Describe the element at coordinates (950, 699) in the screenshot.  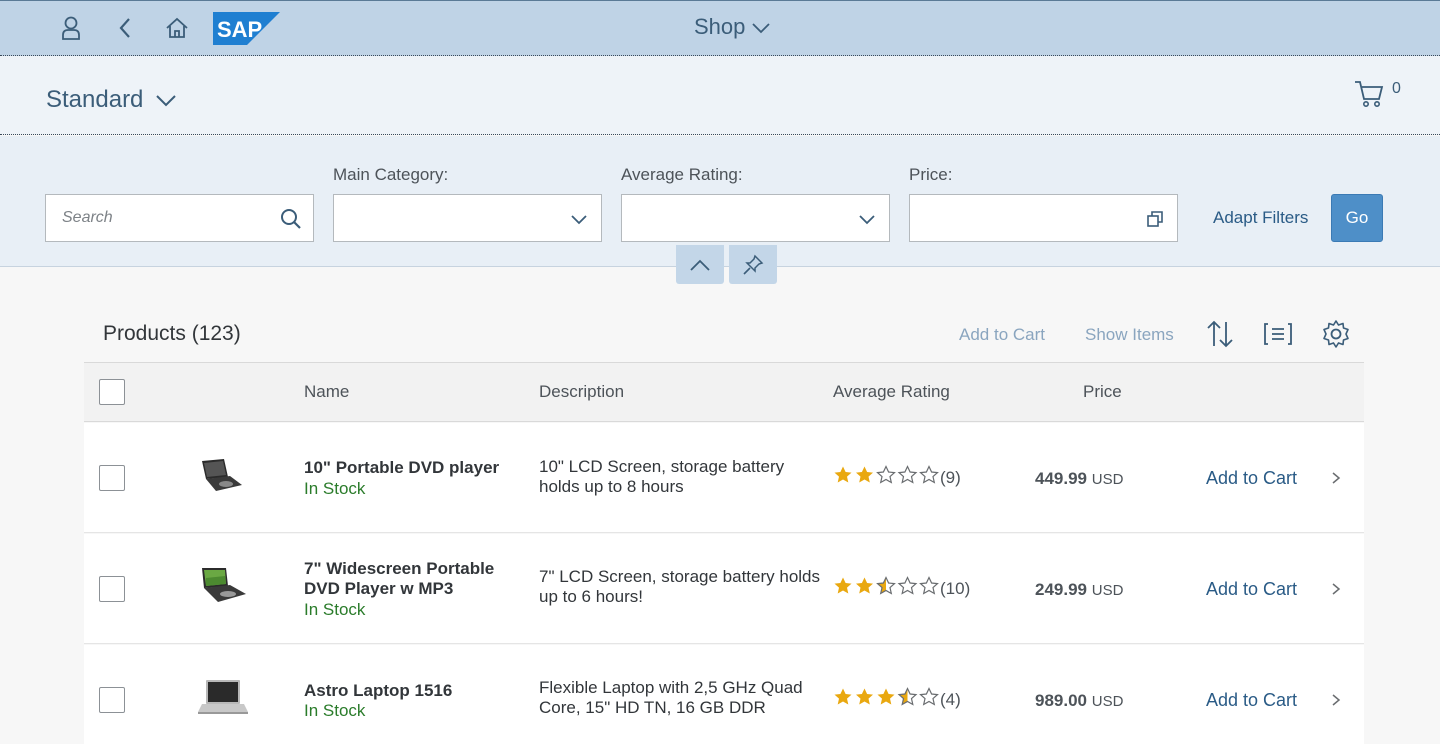
I see `rating-count: (4)` at that location.